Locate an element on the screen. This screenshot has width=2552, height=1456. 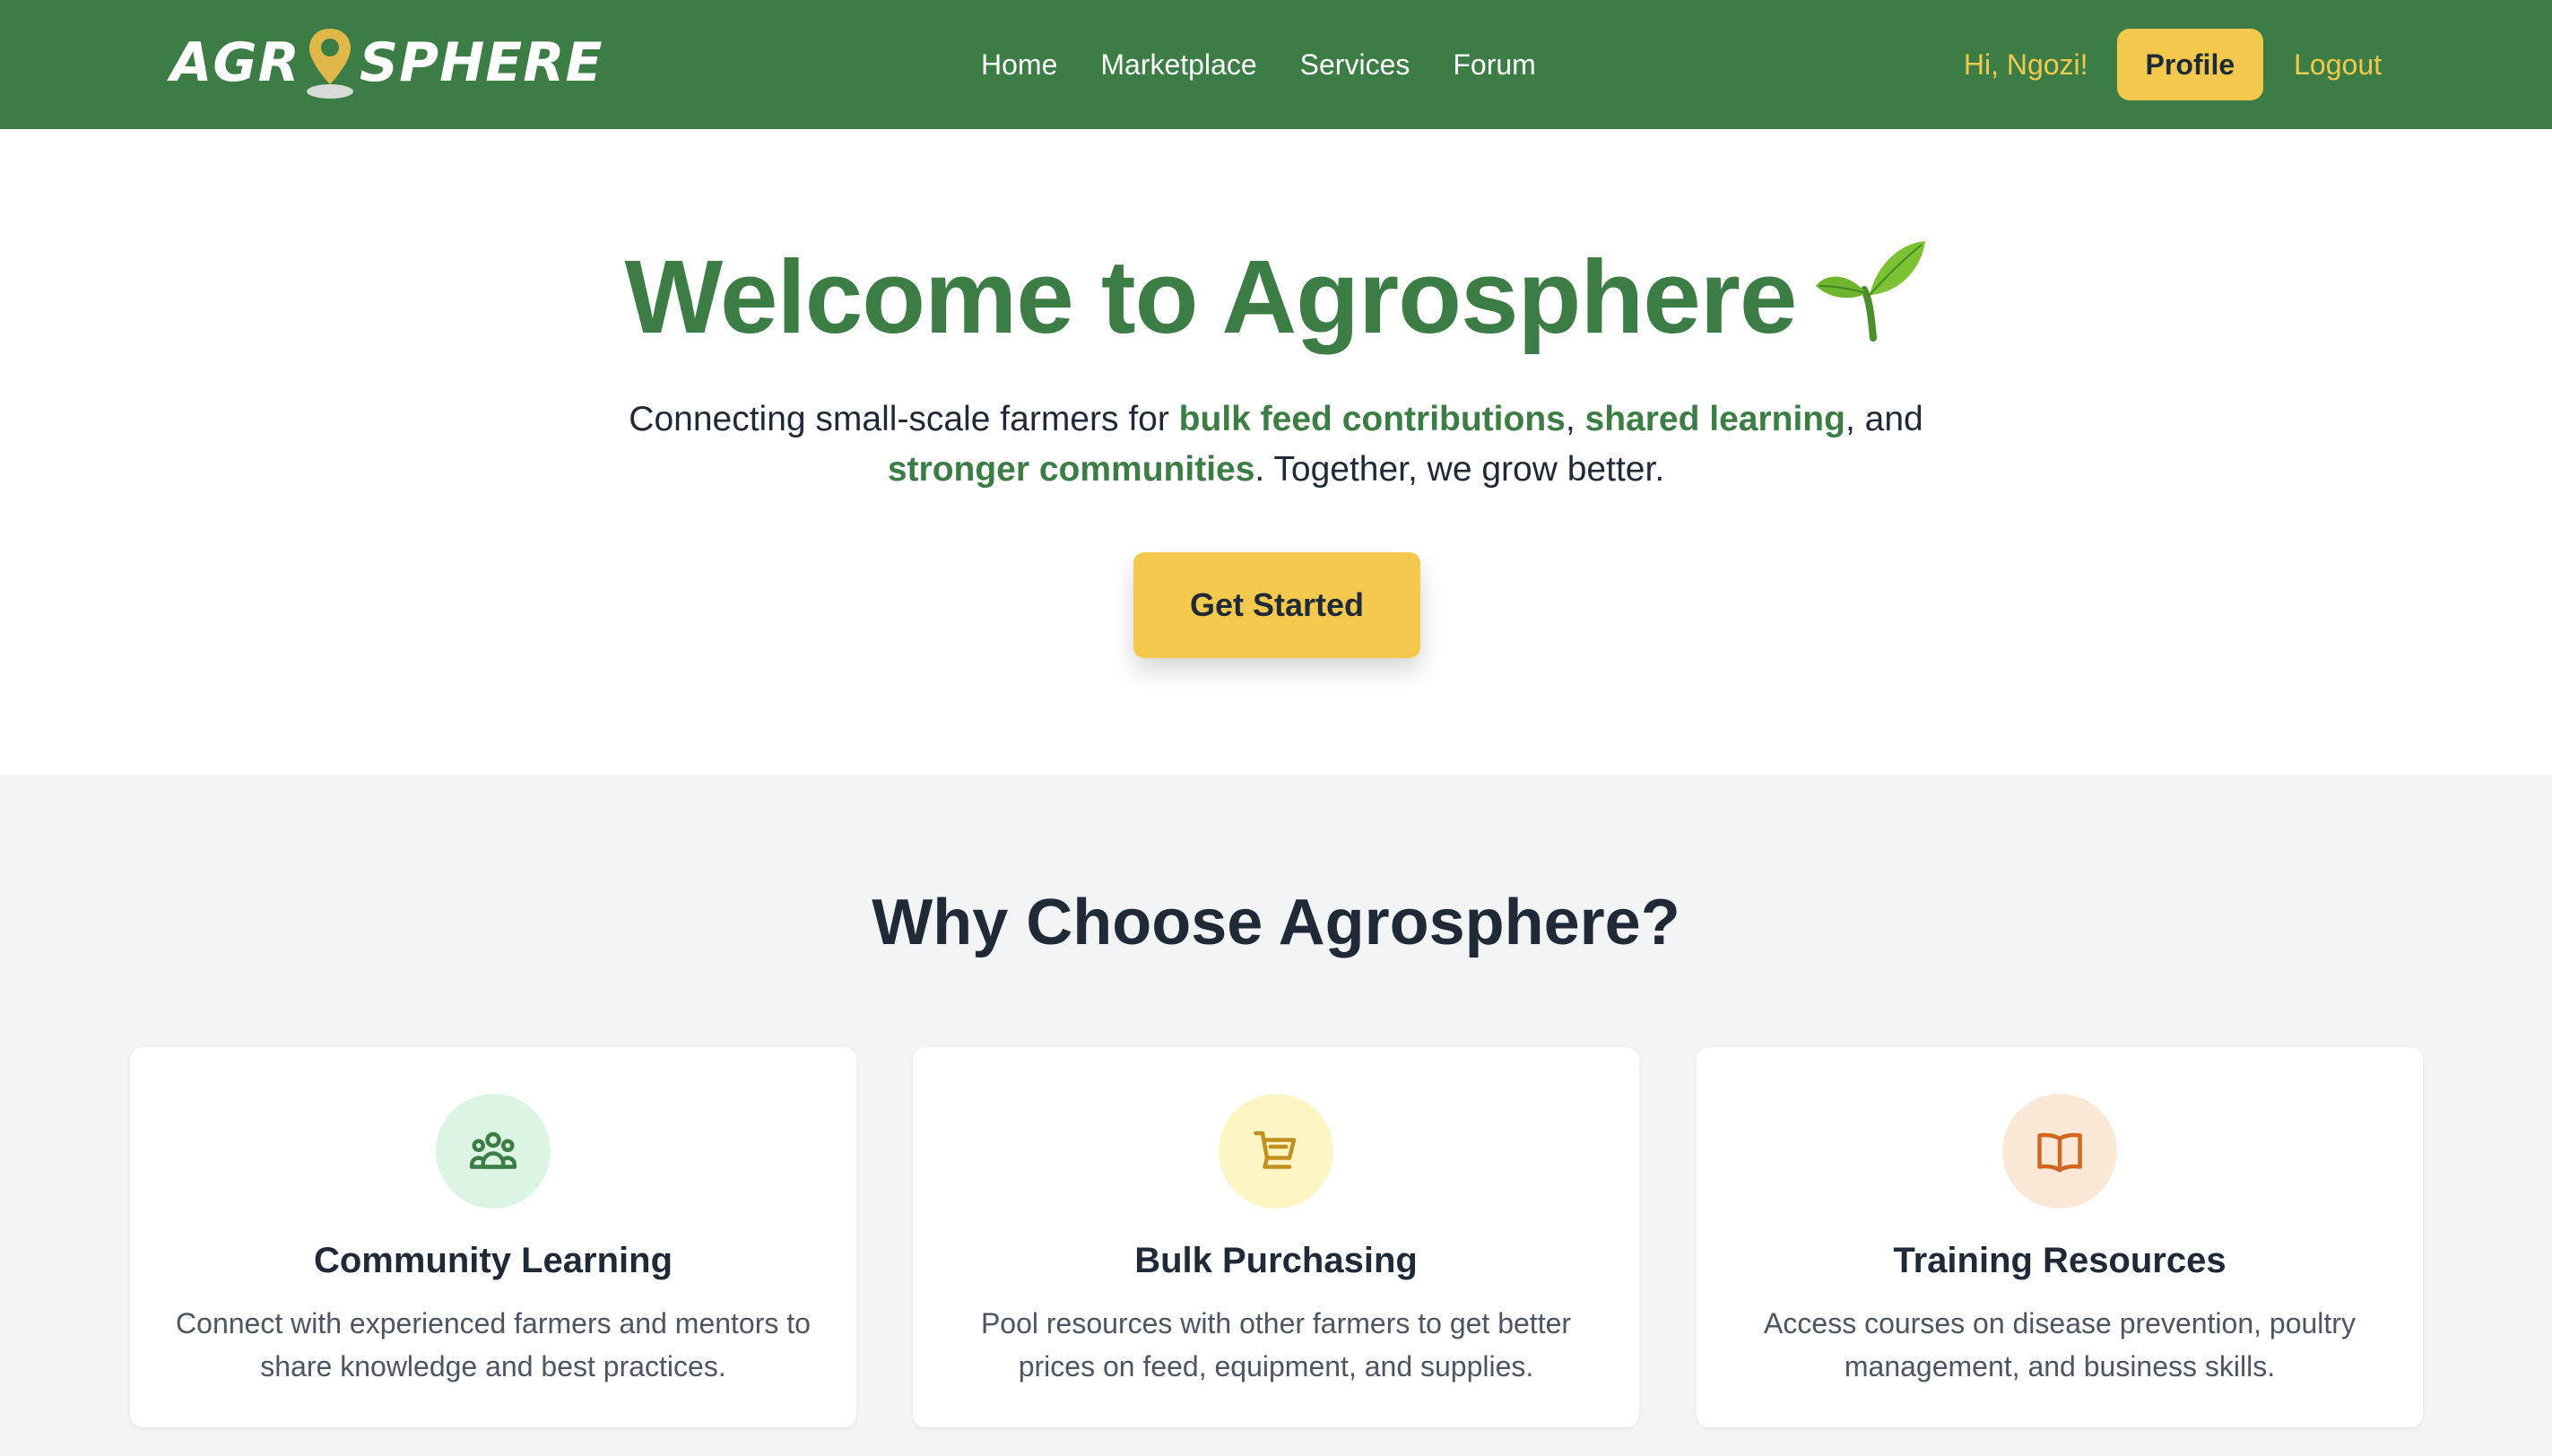
hero-title-text: Welcome to Agrosphere is located at coordinates (1211, 296).